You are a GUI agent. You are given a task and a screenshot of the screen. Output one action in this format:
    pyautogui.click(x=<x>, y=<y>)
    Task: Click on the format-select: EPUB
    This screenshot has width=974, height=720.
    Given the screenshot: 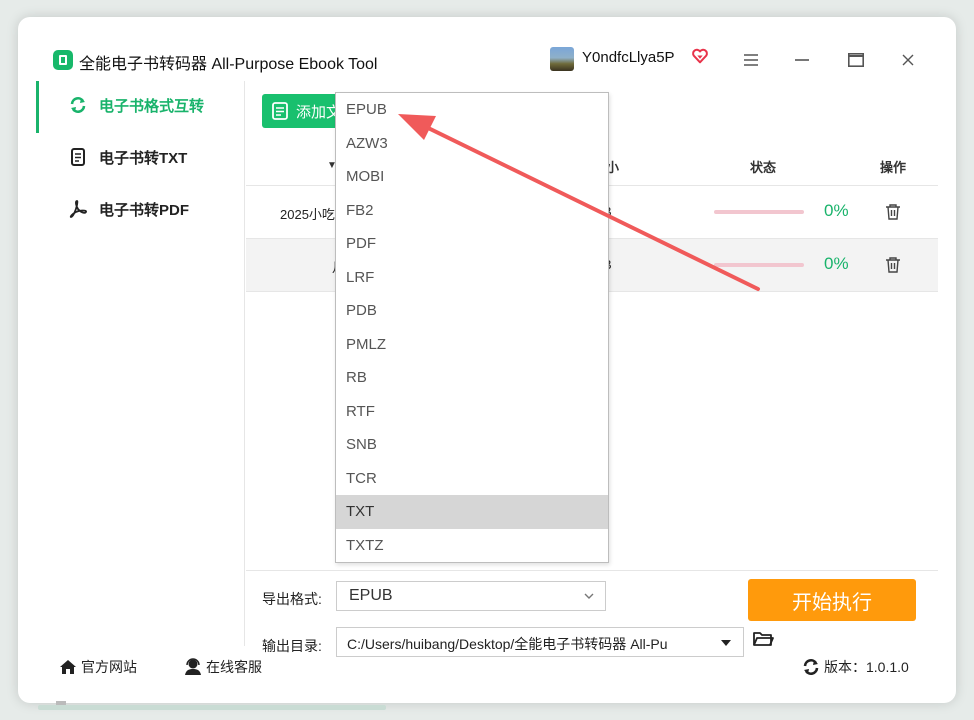 What is the action you would take?
    pyautogui.click(x=471, y=596)
    